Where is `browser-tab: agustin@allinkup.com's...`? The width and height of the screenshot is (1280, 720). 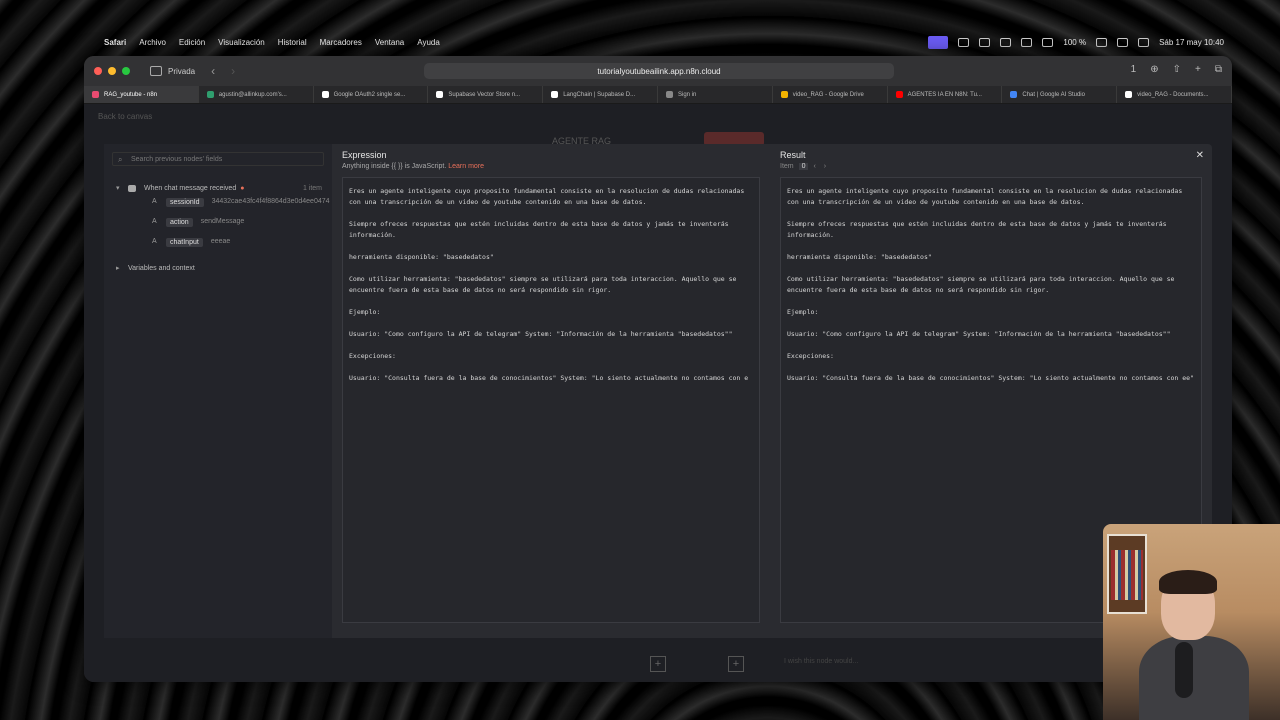
browser-tab: agustin@allinkup.com's... is located at coordinates (256, 94).